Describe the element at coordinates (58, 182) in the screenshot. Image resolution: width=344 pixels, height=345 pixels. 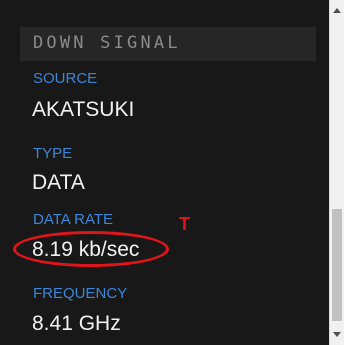
I see `type-value: DATA` at that location.